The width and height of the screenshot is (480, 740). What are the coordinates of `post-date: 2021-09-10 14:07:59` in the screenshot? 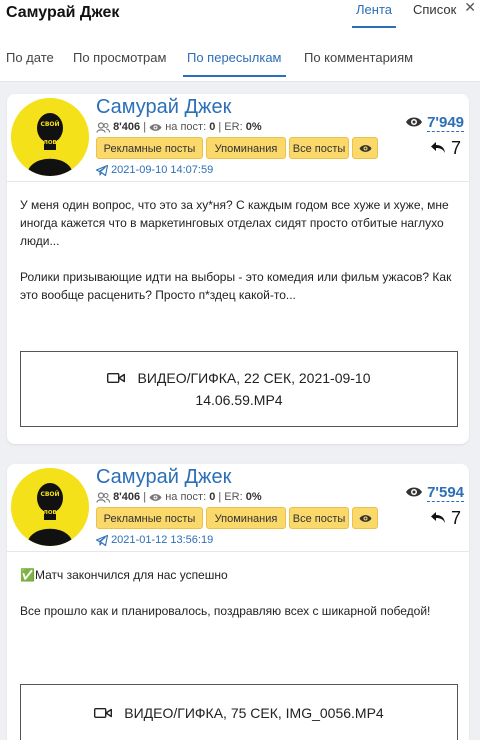 It's located at (154, 170).